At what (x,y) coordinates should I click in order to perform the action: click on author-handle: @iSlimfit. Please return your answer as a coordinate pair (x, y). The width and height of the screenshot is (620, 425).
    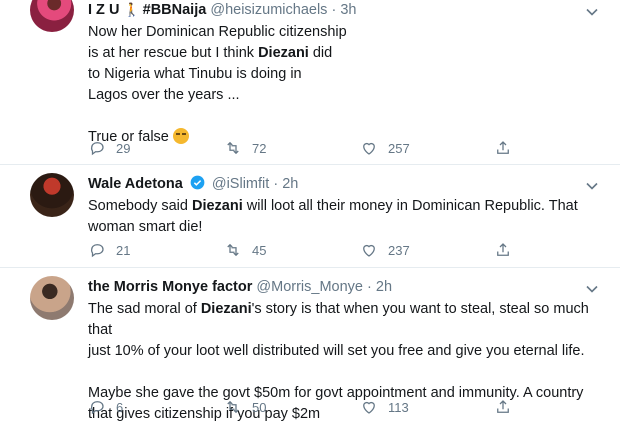
    Looking at the image, I should click on (240, 184).